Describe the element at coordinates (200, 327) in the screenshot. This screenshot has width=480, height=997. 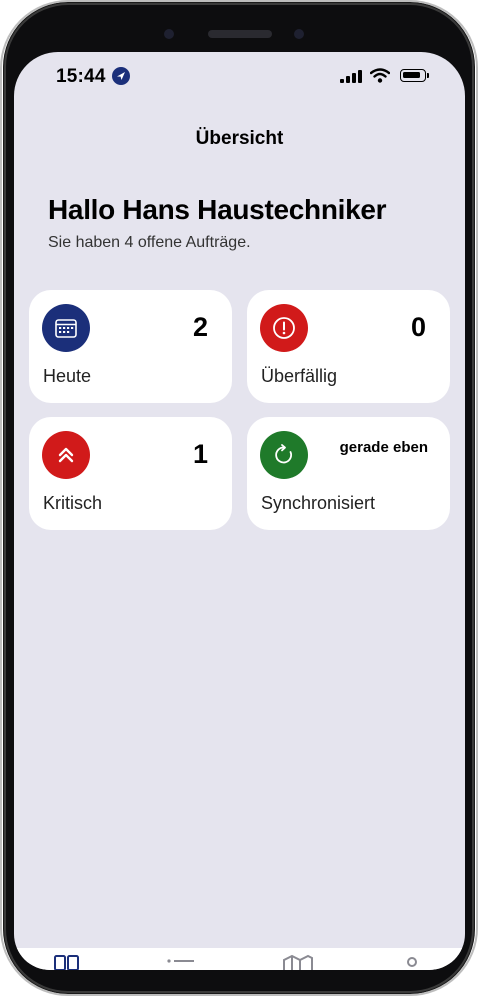
I see `today-count: 2` at that location.